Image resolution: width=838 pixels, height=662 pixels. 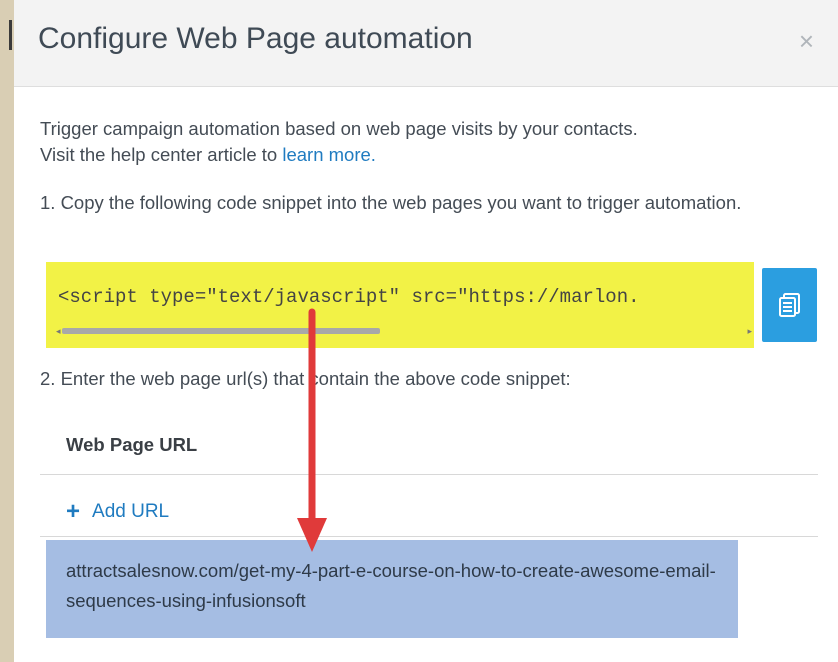 I want to click on dialog-header: Configure Web Page automation ×, so click(x=426, y=43).